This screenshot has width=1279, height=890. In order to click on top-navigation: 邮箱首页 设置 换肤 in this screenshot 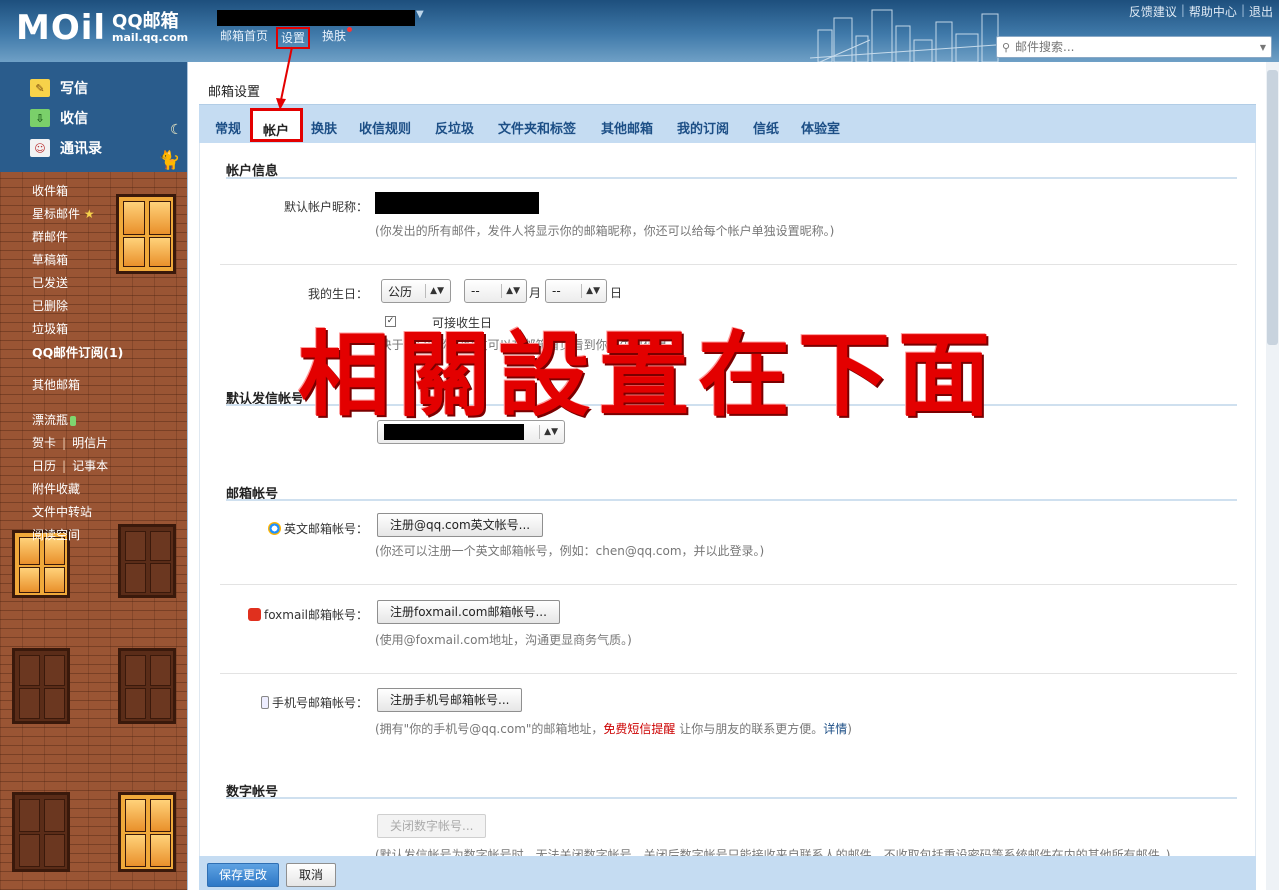, I will do `click(292, 38)`.